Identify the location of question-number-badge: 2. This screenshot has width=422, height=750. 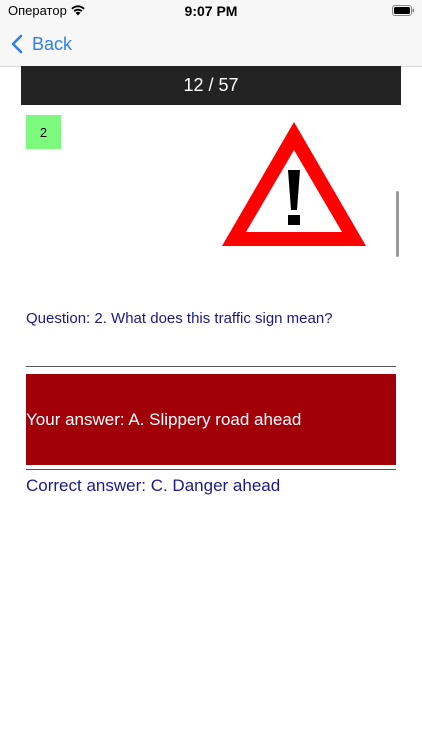
(43, 132).